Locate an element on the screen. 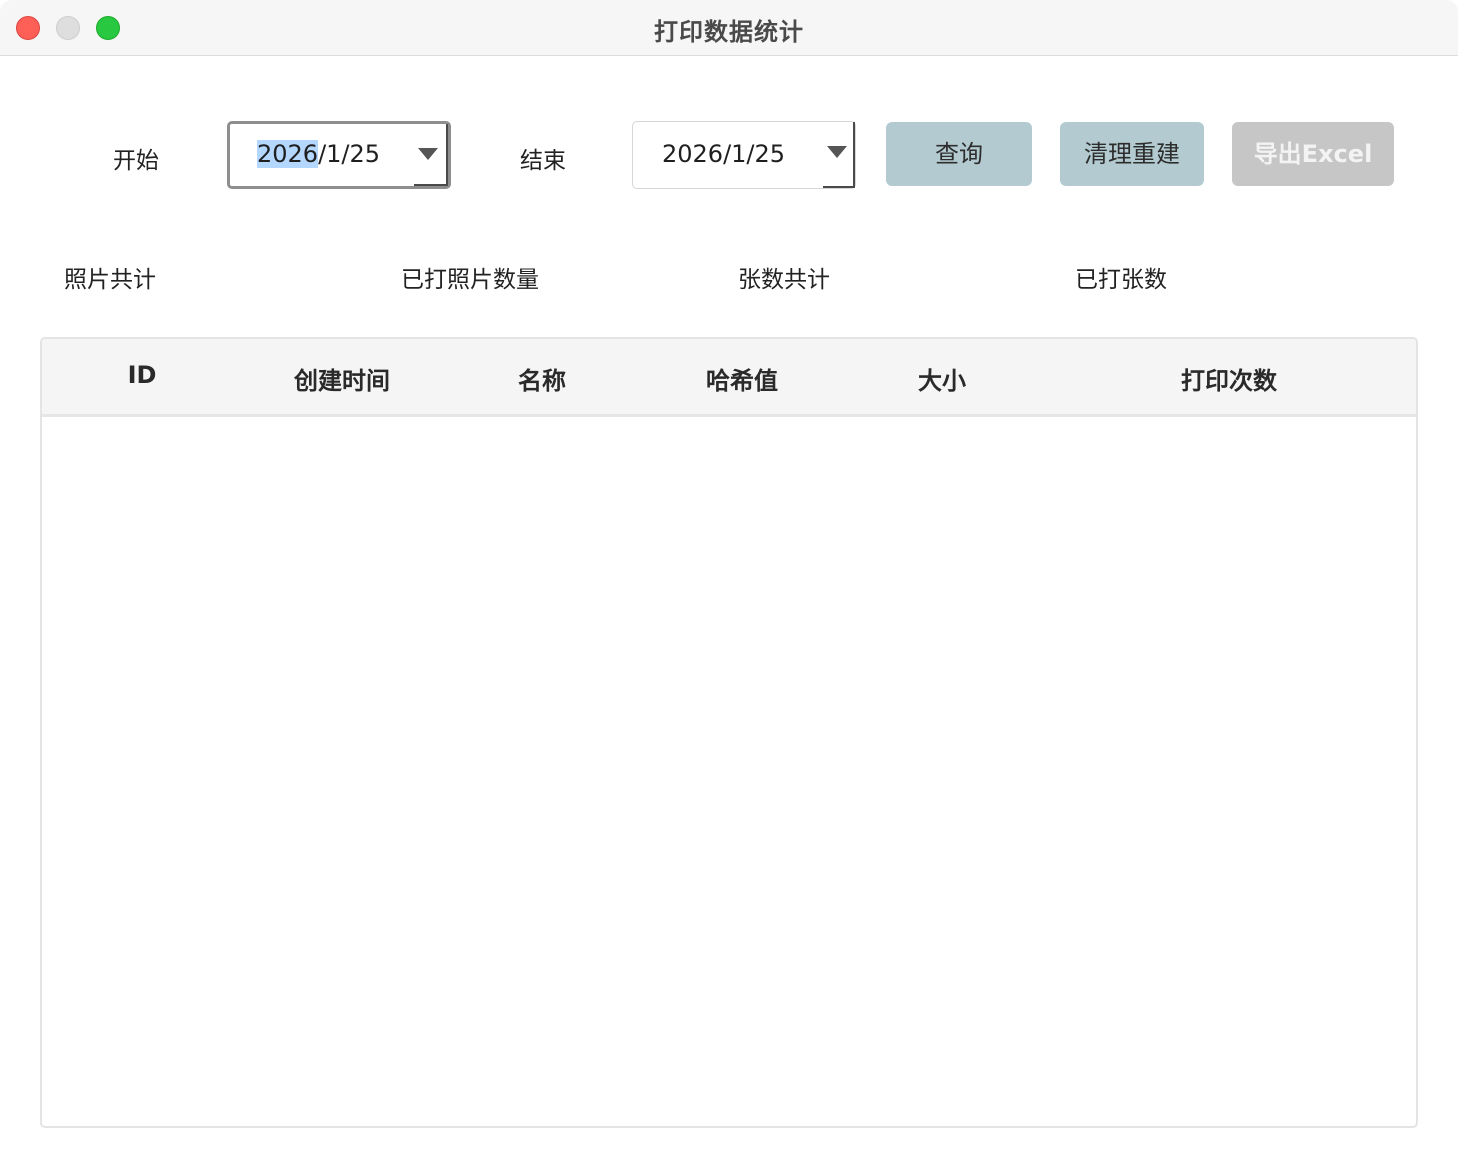 This screenshot has height=1168, width=1458. photos-printed-label: 已打照片数量 is located at coordinates (470, 280).